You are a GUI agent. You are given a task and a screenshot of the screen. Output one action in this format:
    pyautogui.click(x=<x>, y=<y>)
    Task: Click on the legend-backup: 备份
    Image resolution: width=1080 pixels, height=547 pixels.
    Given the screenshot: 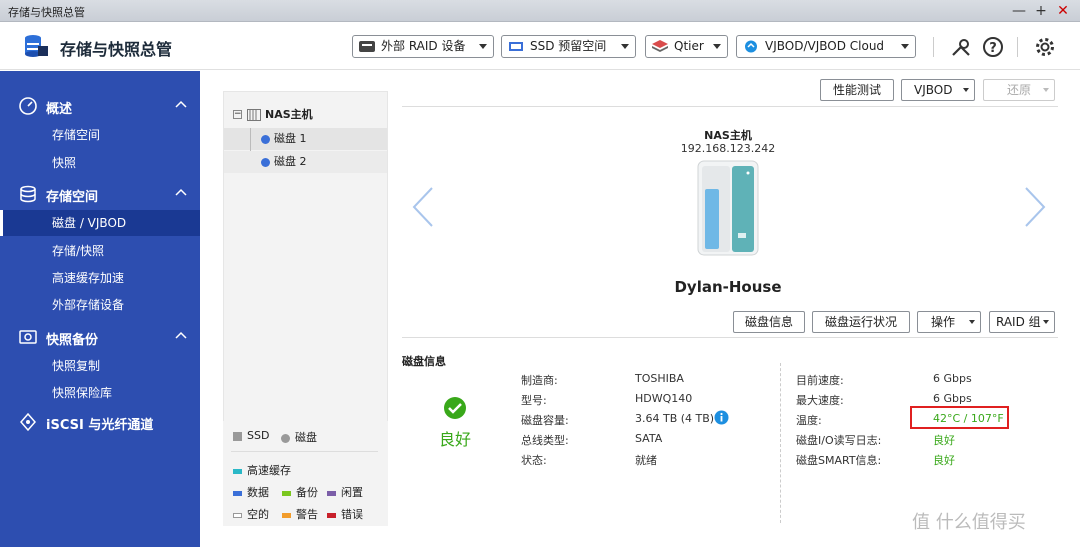 What is the action you would take?
    pyautogui.click(x=300, y=492)
    